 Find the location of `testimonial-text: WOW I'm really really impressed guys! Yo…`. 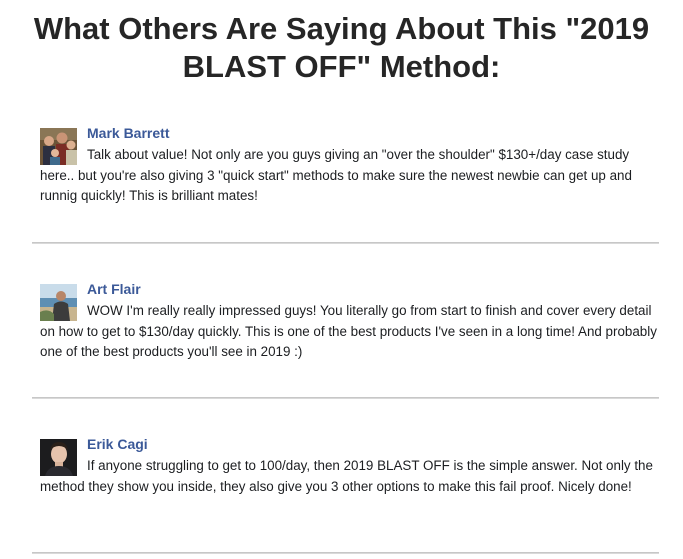

testimonial-text: WOW I'm really really impressed guys! Yo… is located at coordinates (348, 331).